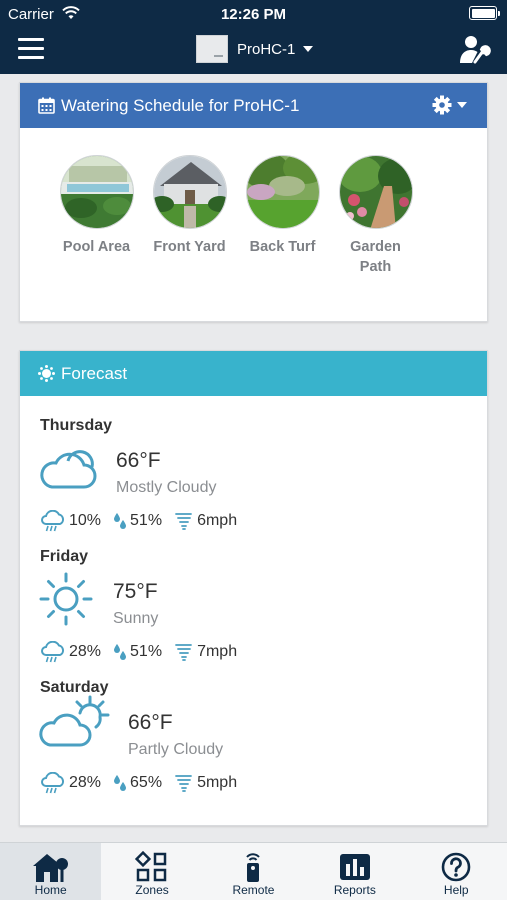 The height and width of the screenshot is (900, 507). Describe the element at coordinates (151, 866) in the screenshot. I see `zones-icon` at that location.